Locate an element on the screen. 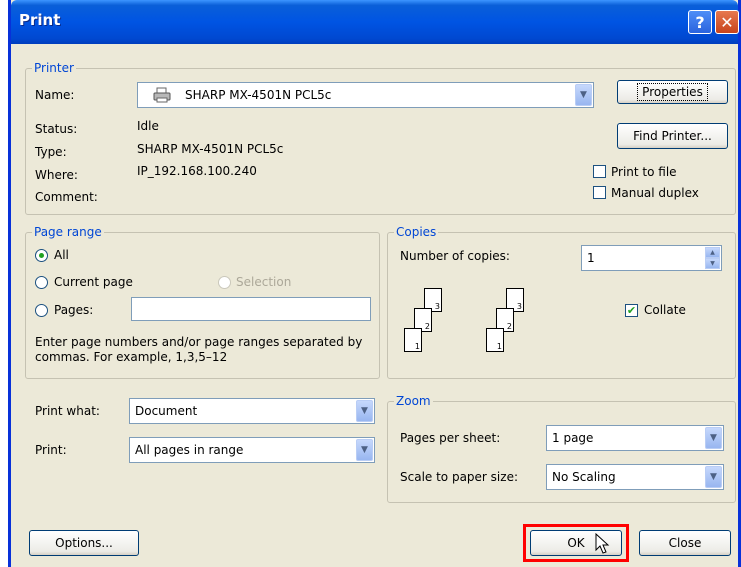  print-label: Print: is located at coordinates (51, 450).